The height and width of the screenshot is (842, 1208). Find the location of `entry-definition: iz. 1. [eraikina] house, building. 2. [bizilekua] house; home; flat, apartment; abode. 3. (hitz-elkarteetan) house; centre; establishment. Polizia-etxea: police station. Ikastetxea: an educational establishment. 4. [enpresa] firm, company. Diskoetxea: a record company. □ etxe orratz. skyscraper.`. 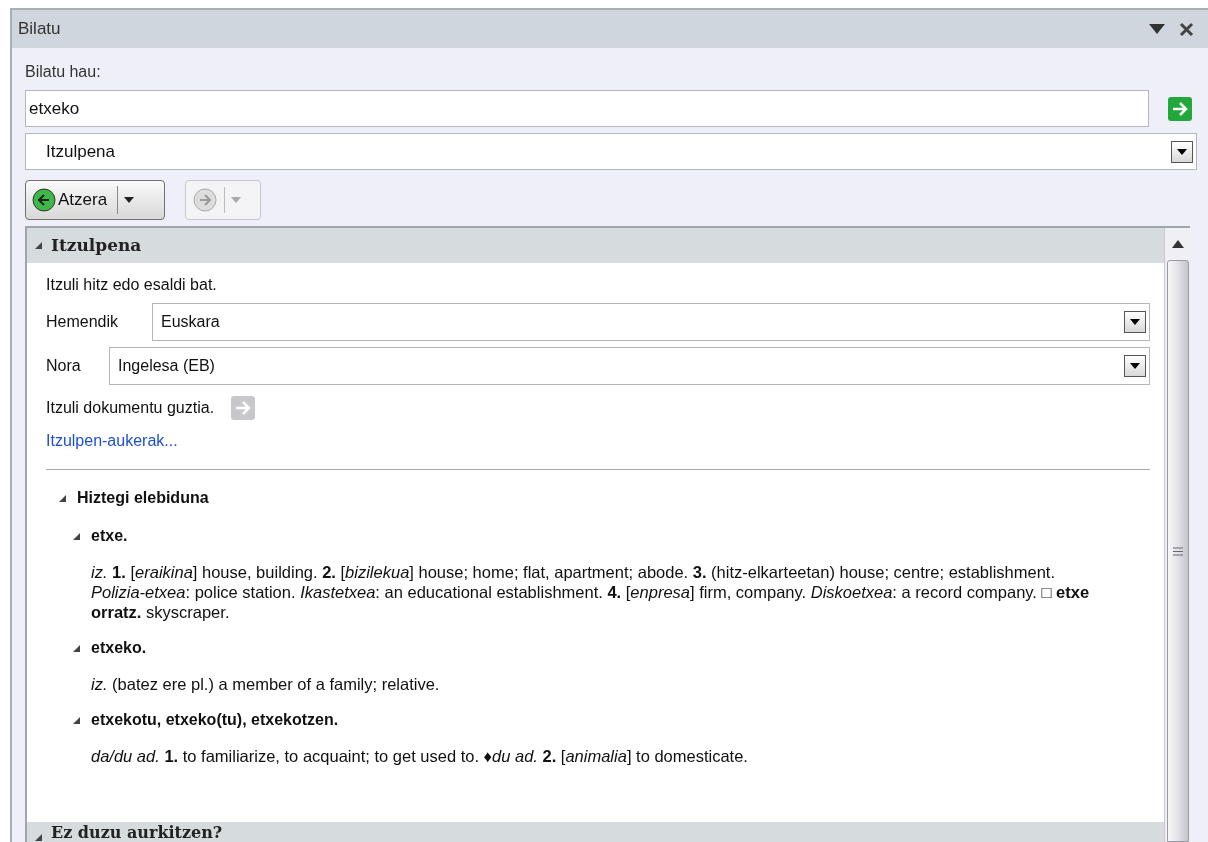

entry-definition: iz. 1. [eraikina] house, building. 2. [bizilekua] house; home; flat, apartment; abode. 3. (hitz-elkarteetan) house; centre; establishment. Polizia-etxea: police station. Ikastetxea: an educational establishment. 4. [enpresa] firm, company. Diskoetxea: a record company. □ etxe orratz. skyscraper. is located at coordinates (590, 592).